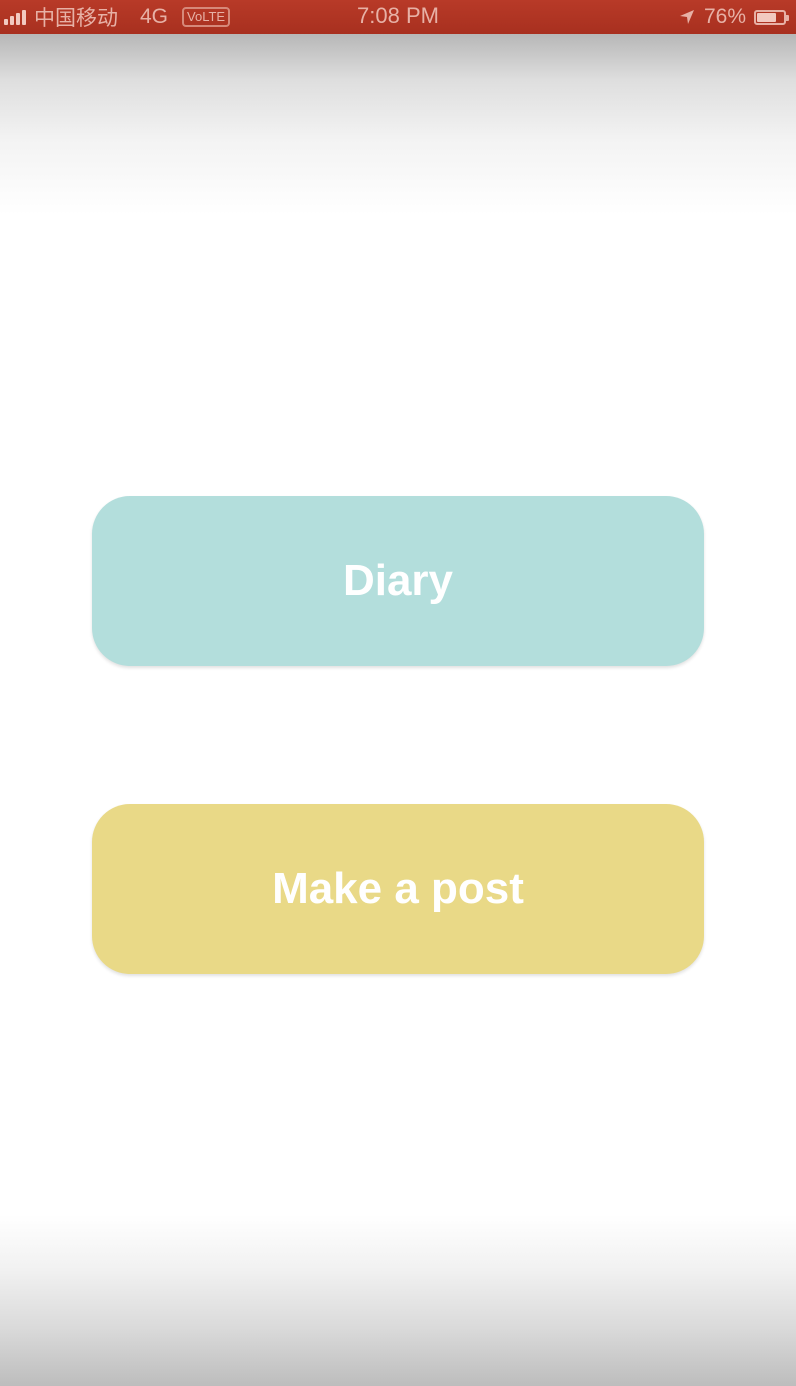 This screenshot has width=796, height=1386. I want to click on battery-level-fill, so click(767, 17).